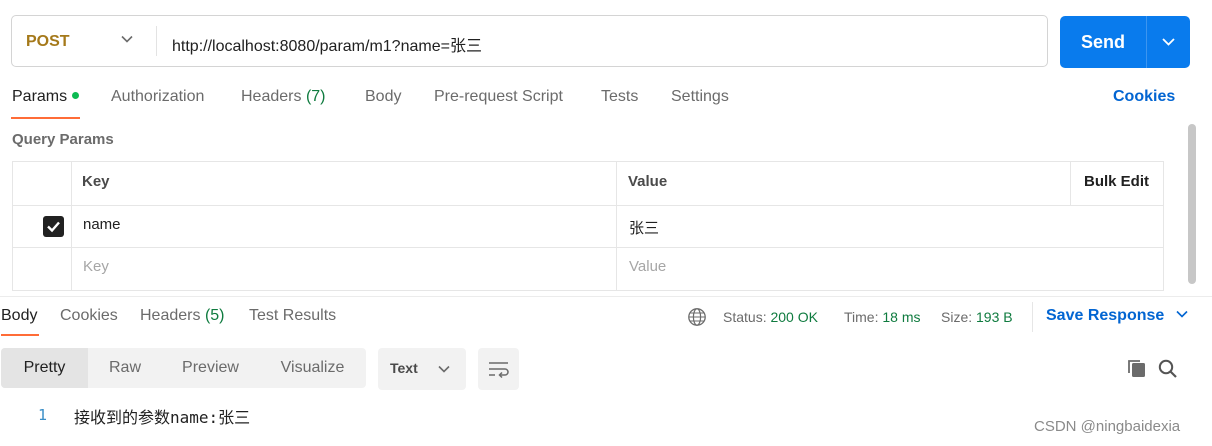  What do you see at coordinates (214, 315) in the screenshot?
I see `response-tab-headers-count: (5)` at bounding box center [214, 315].